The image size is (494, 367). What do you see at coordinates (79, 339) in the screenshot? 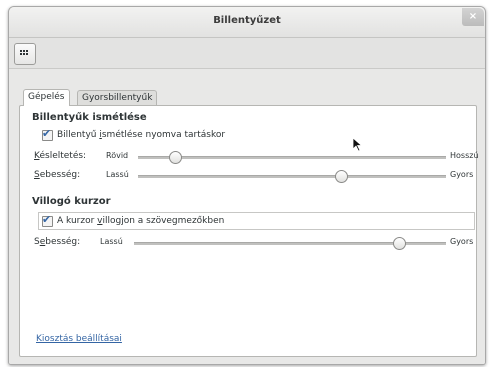
I see `layout-settings-link: Kiosztás beállításai` at bounding box center [79, 339].